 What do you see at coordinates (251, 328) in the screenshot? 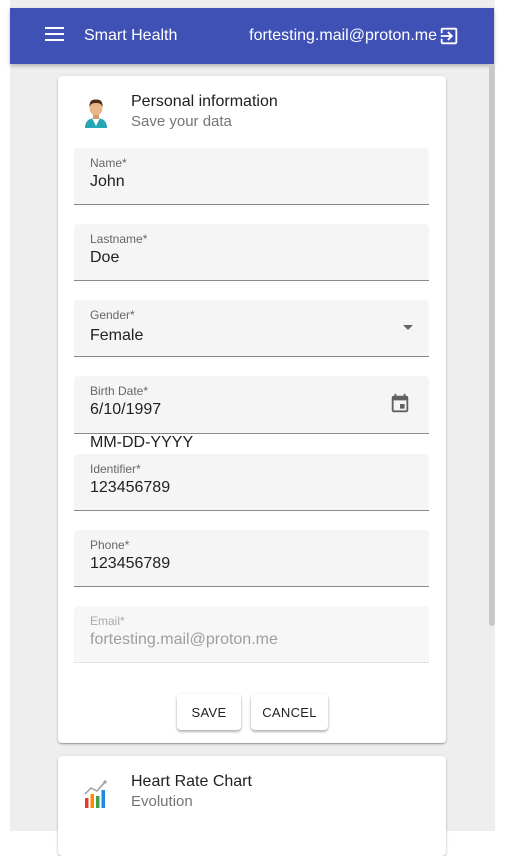
I see `gender-select: Gender* Female` at bounding box center [251, 328].